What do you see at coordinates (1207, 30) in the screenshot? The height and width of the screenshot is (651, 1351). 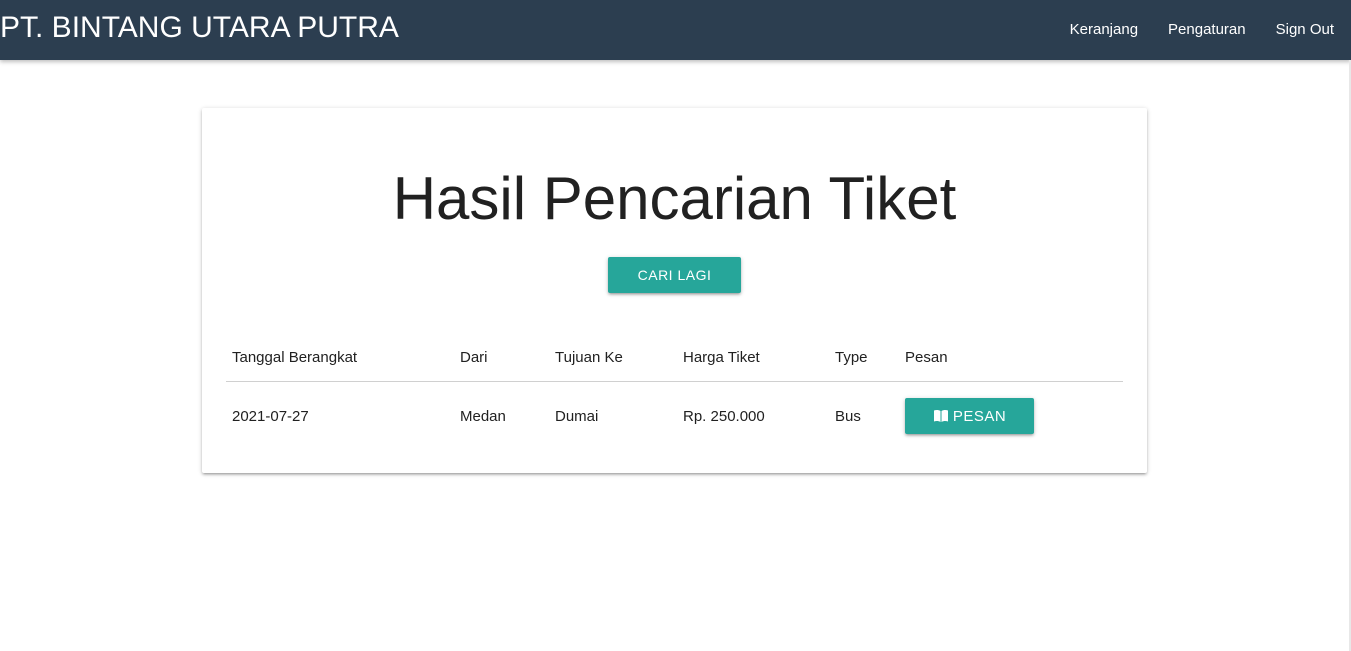 I see `nav-link-pengaturan: Pengaturan` at bounding box center [1207, 30].